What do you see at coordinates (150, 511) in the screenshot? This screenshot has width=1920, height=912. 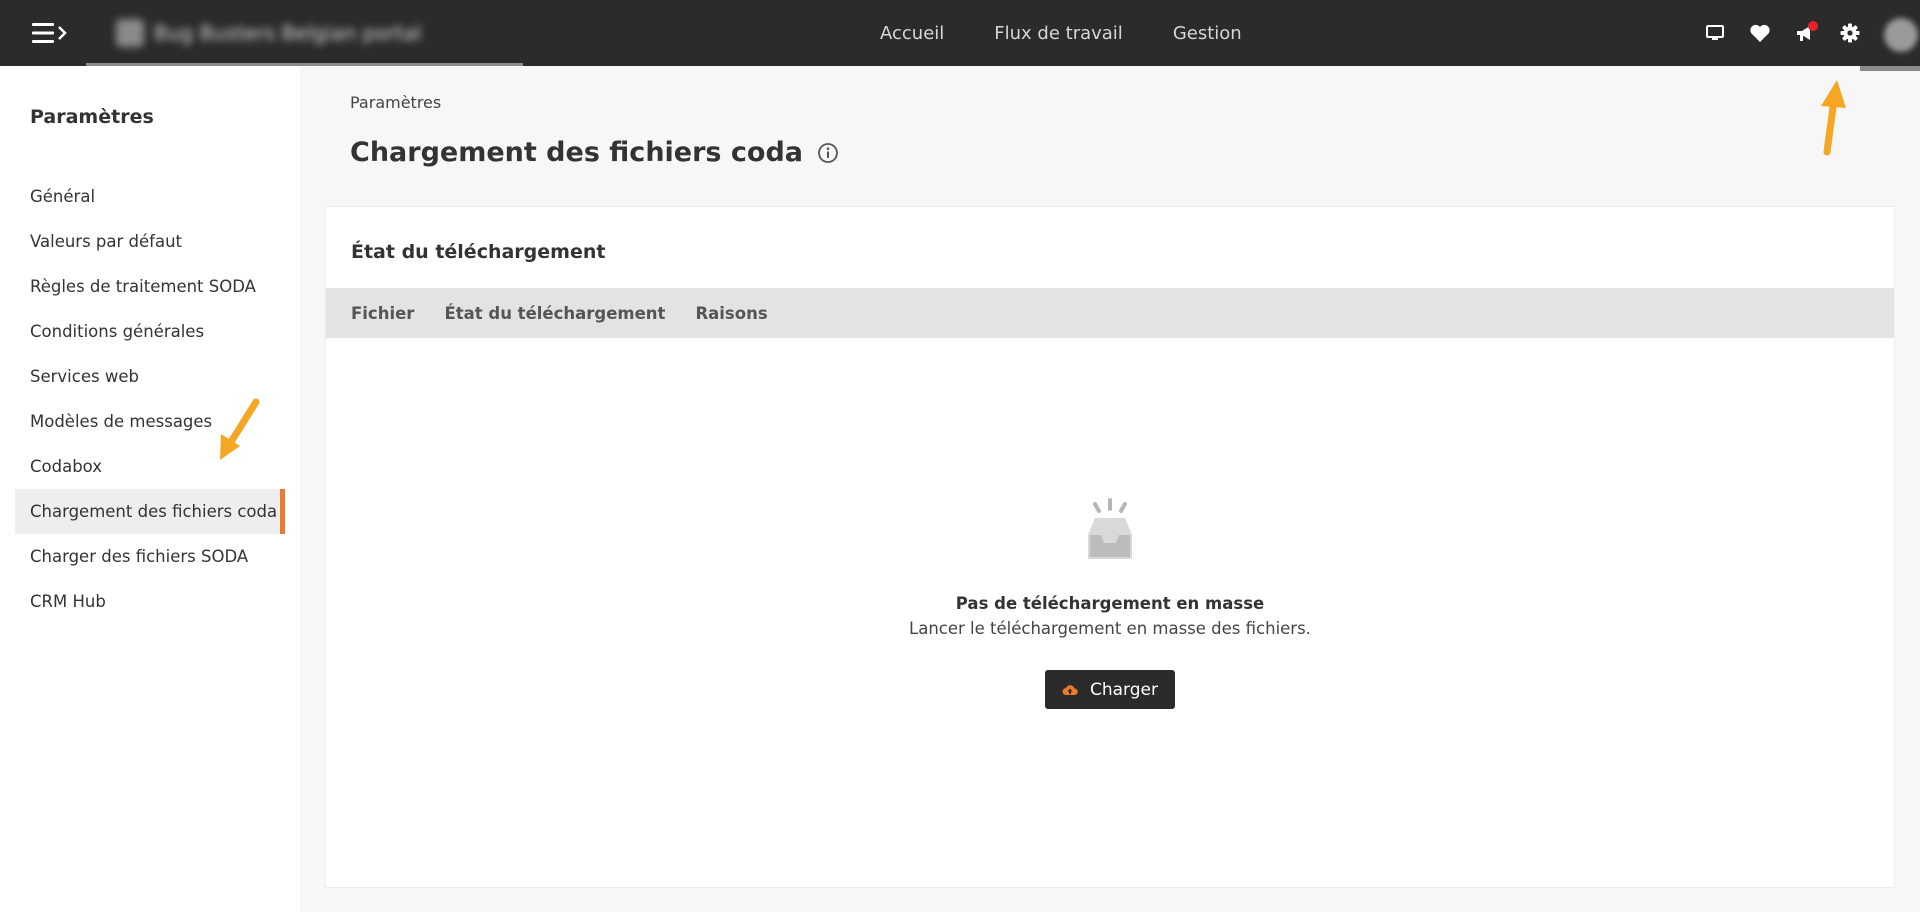 I see `sidebar-item-coda-upload: Chargement des fichiers coda` at bounding box center [150, 511].